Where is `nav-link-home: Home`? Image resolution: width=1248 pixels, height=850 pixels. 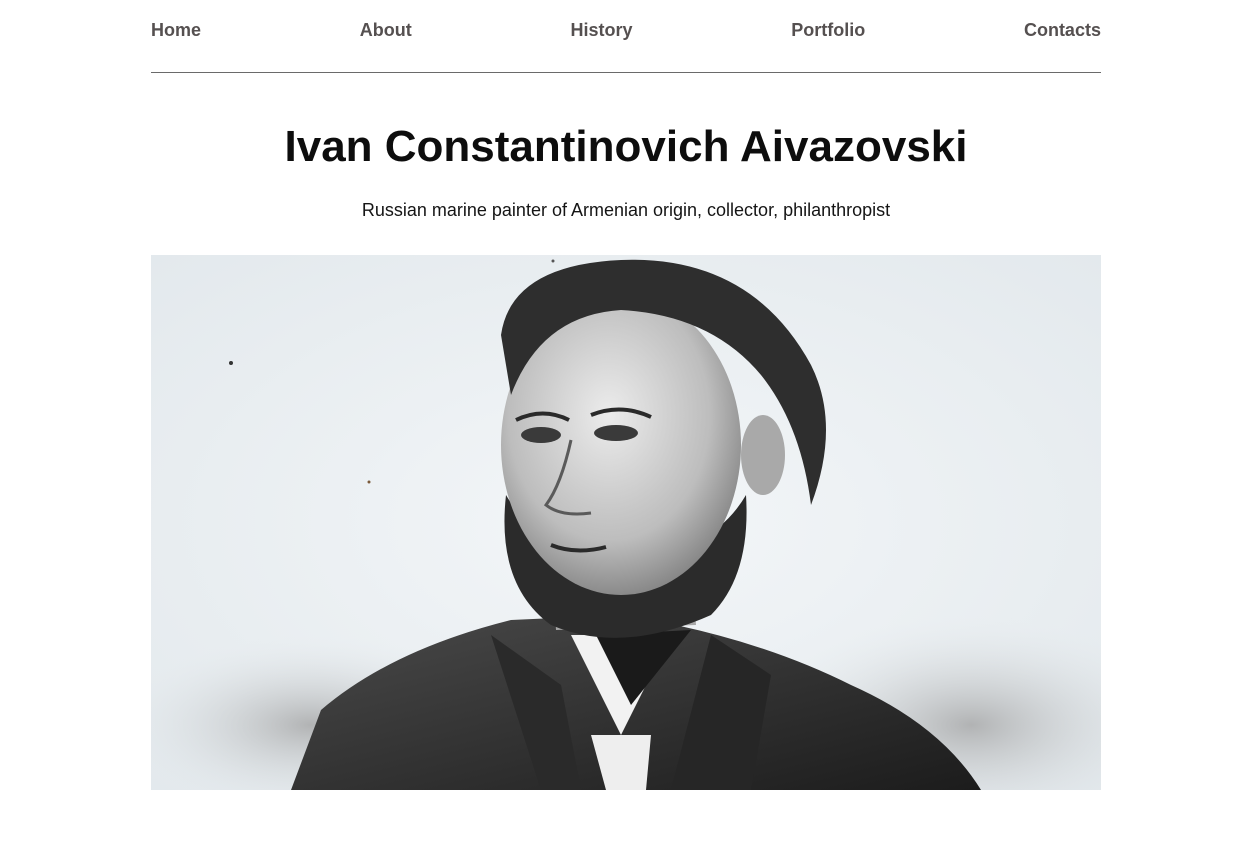
nav-link-home: Home is located at coordinates (176, 30).